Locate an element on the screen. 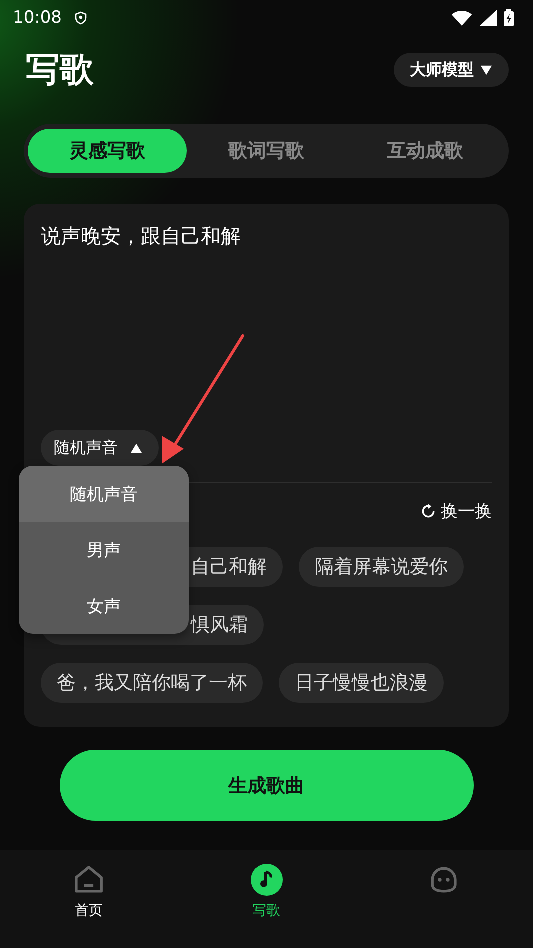 Image resolution: width=533 pixels, height=948 pixels. status-time: 10:08 is located at coordinates (37, 18).